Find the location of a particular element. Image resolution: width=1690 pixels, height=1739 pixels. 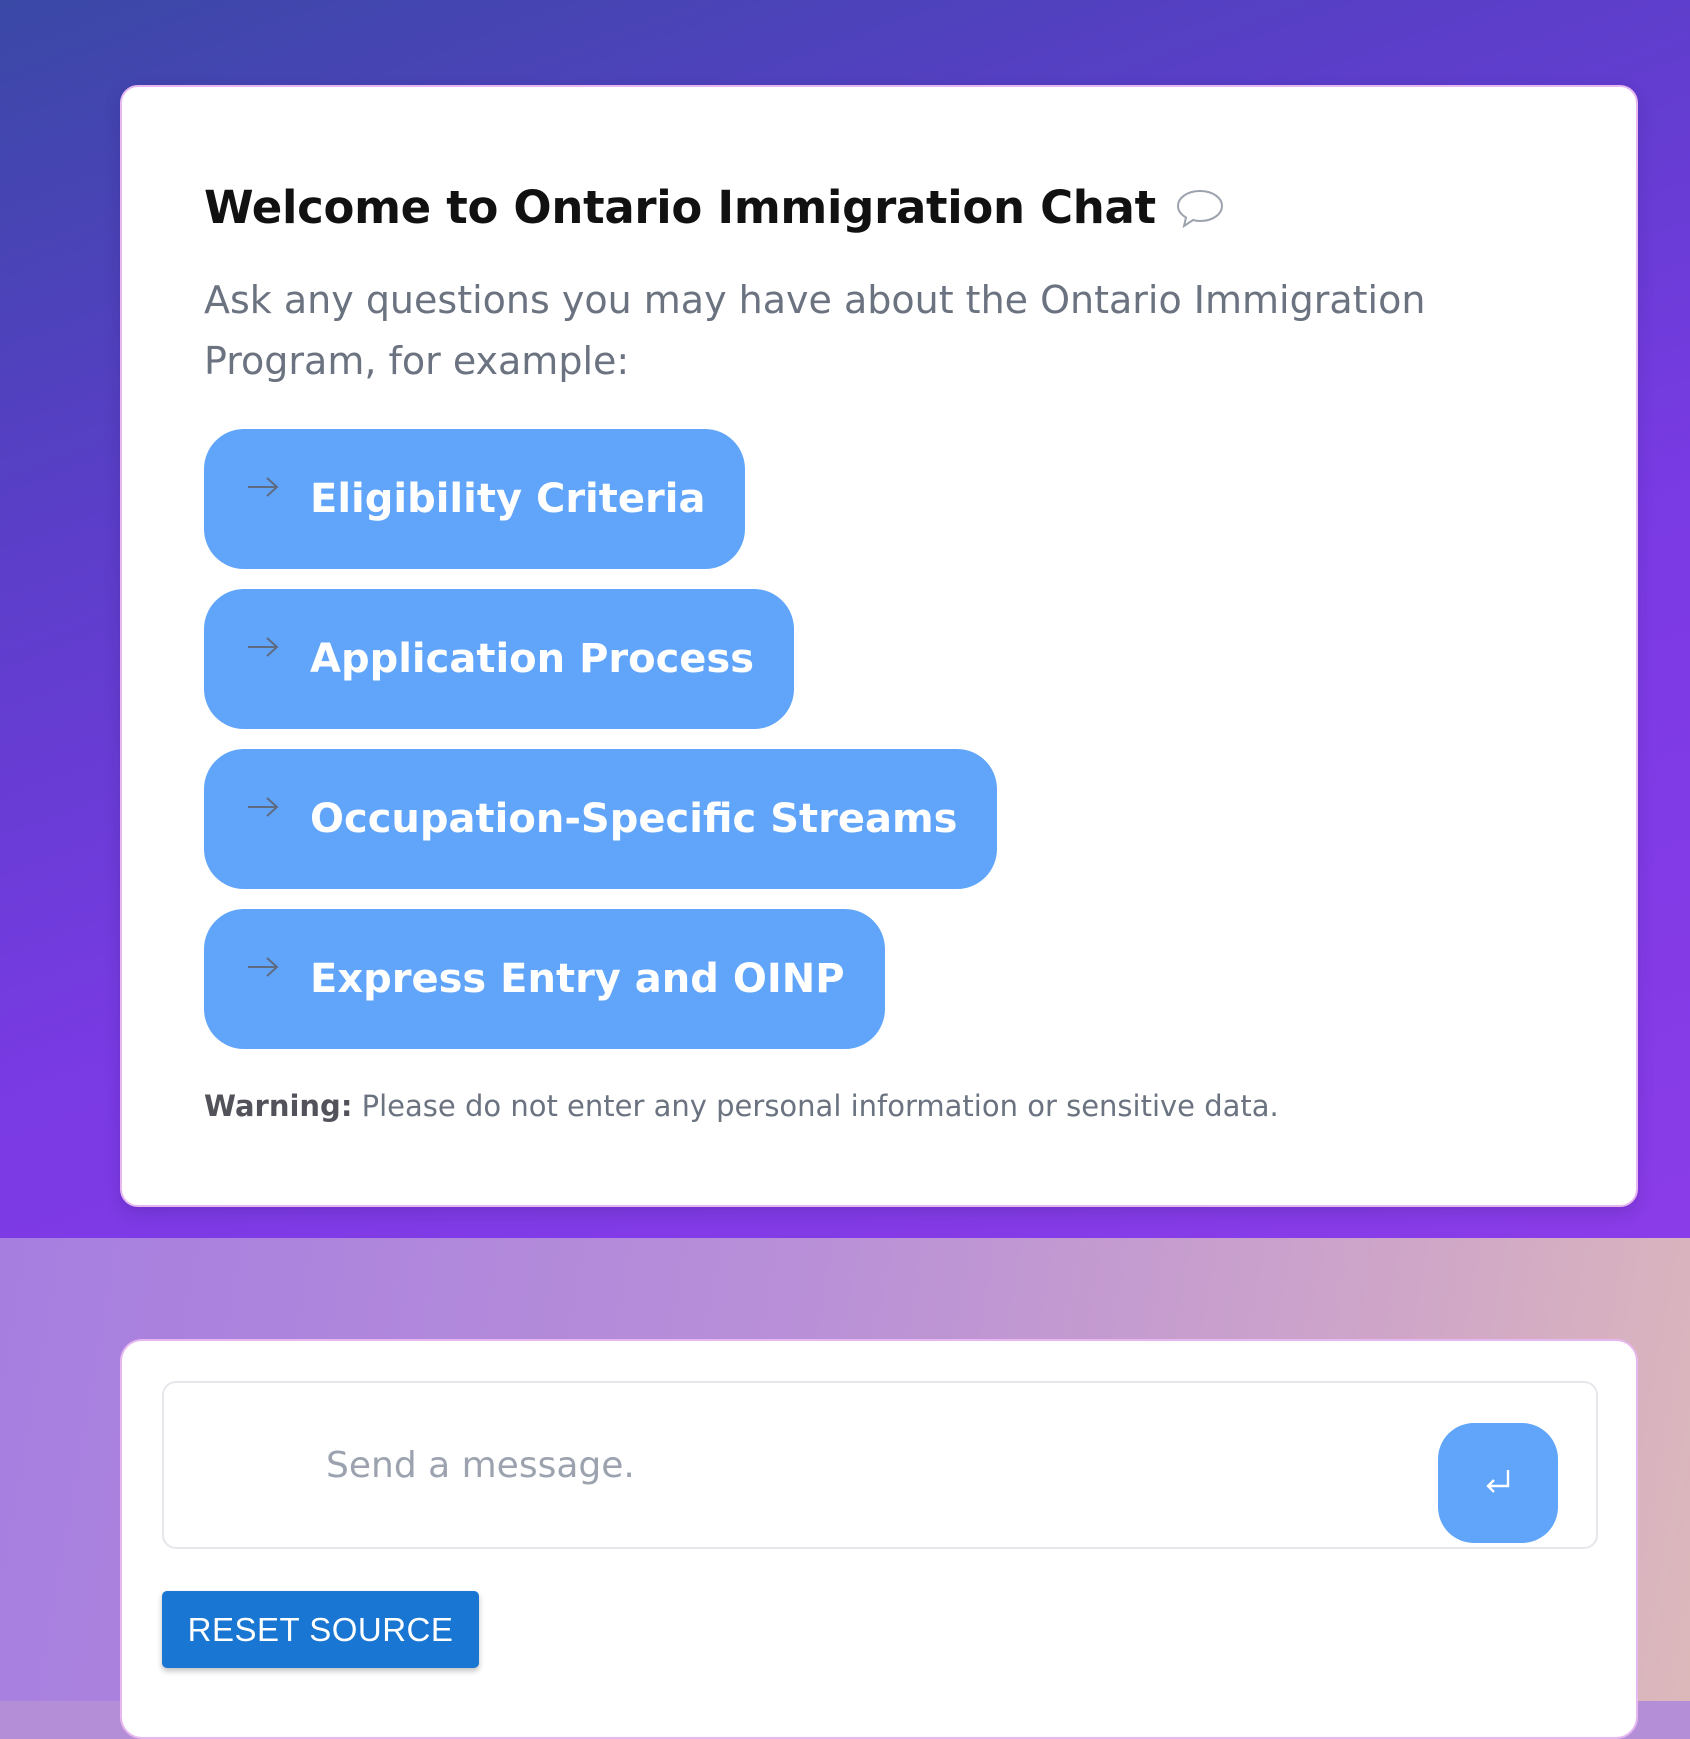

suggestion-label: Application Process is located at coordinates (532, 659).